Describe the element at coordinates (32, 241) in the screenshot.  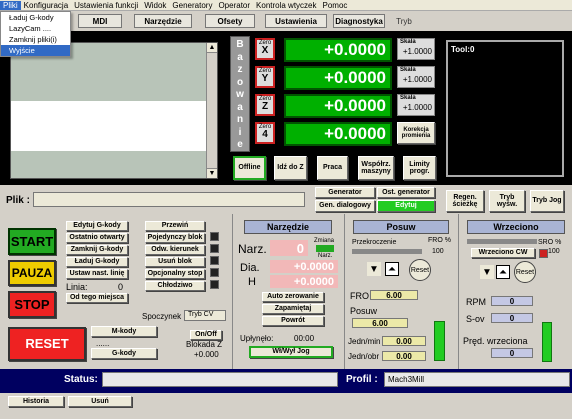
I see `start-button: START` at that location.